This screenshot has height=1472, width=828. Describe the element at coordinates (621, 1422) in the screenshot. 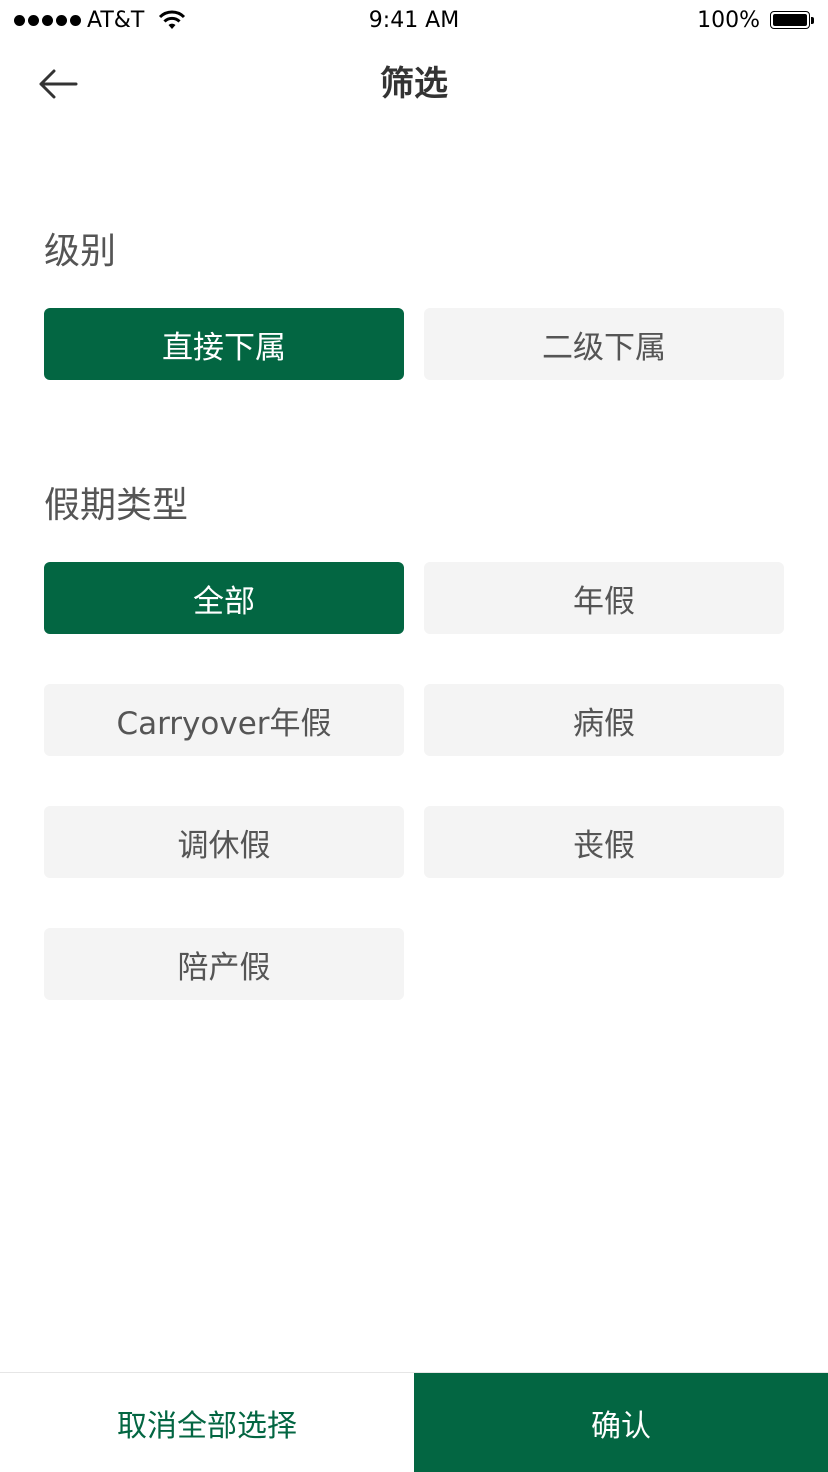

I see `confirm-button: 确认` at that location.